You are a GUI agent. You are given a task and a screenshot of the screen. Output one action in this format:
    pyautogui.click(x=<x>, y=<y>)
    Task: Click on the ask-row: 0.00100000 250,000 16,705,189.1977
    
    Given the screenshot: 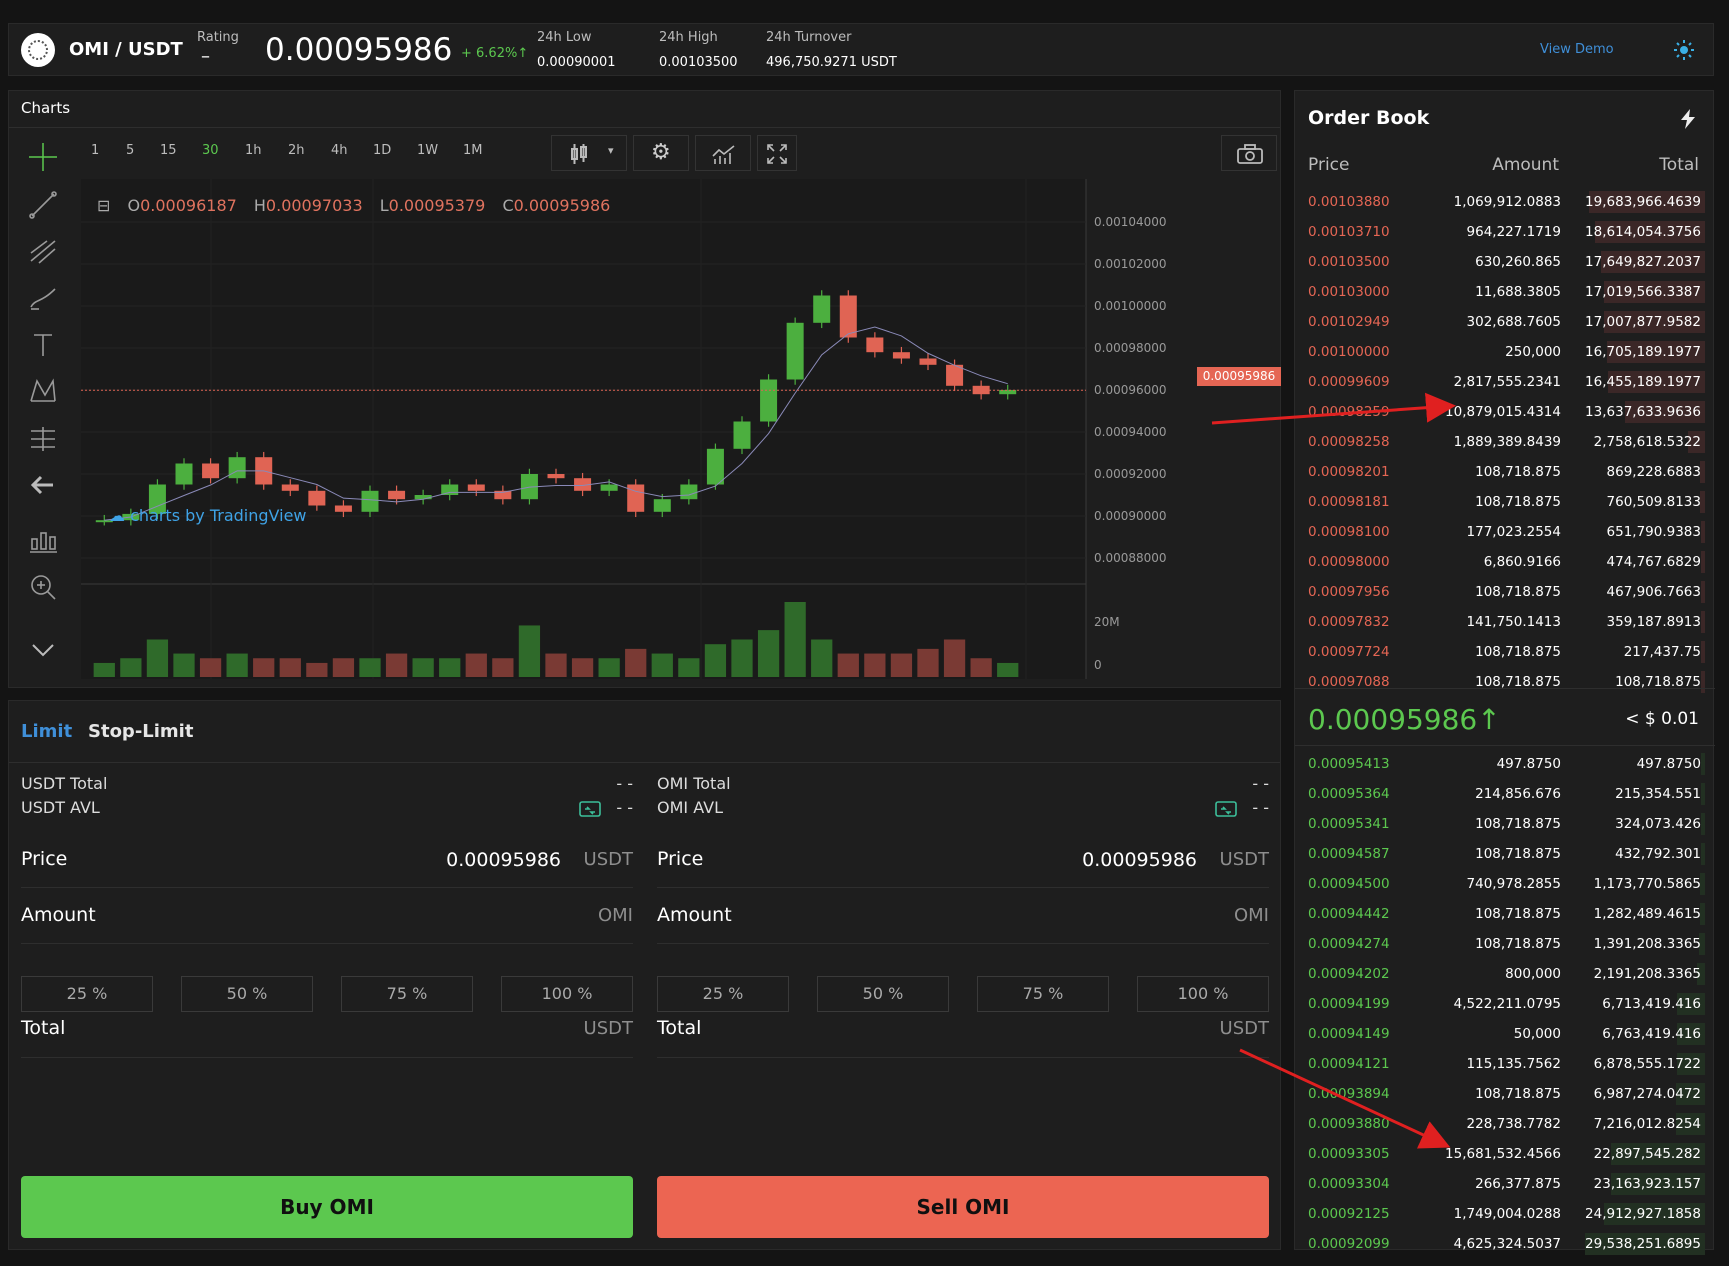 What is the action you would take?
    pyautogui.click(x=1505, y=352)
    